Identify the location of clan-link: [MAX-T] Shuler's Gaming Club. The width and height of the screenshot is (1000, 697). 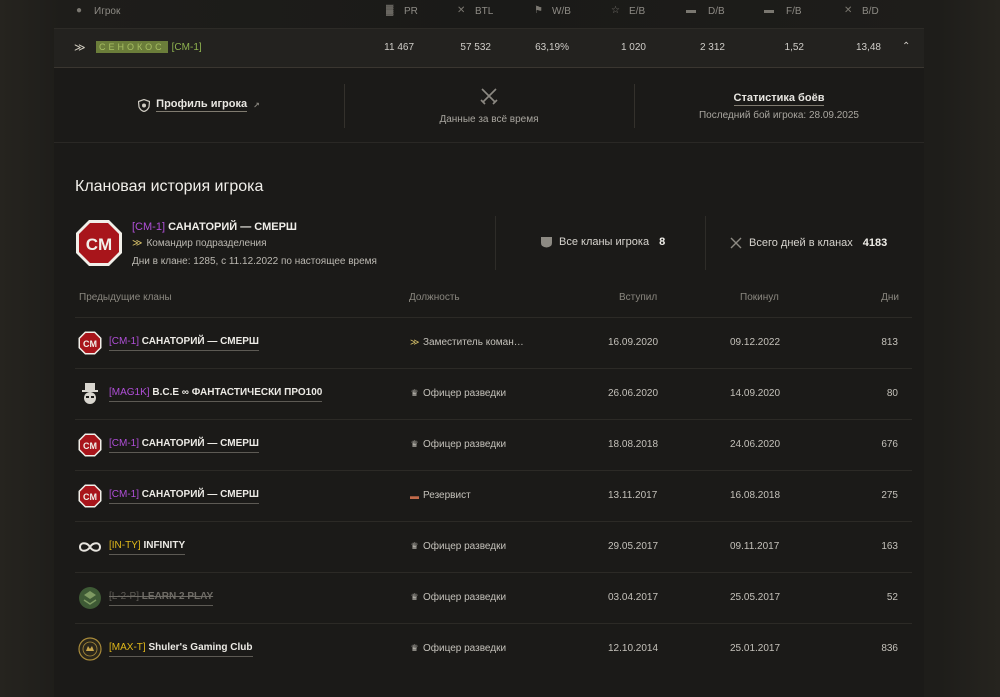
(181, 649).